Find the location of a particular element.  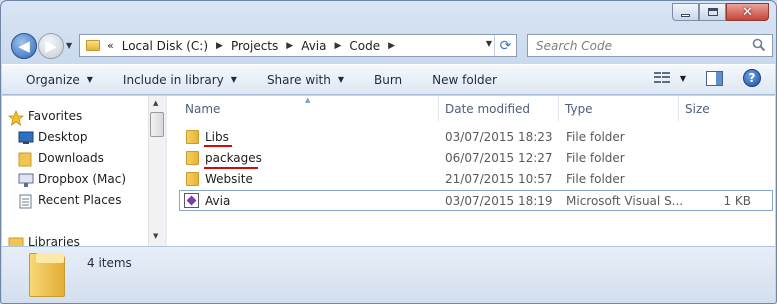

change-view-icon is located at coordinates (661, 78).